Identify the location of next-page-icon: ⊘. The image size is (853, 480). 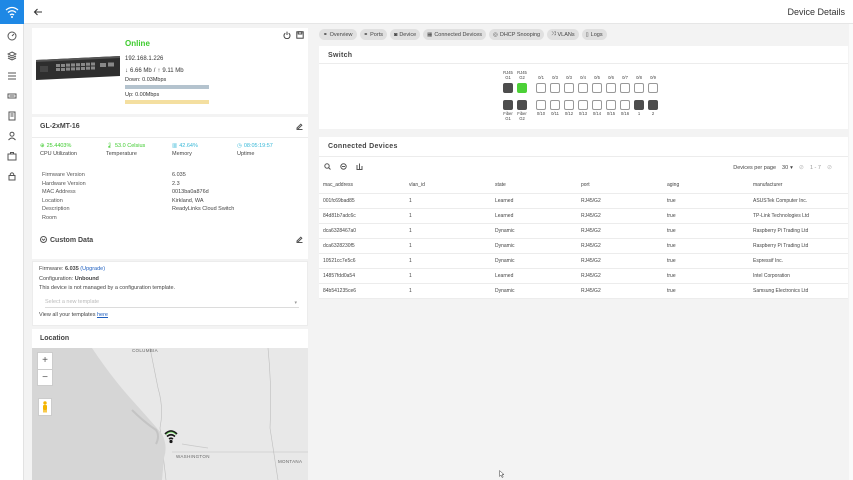
(829, 167).